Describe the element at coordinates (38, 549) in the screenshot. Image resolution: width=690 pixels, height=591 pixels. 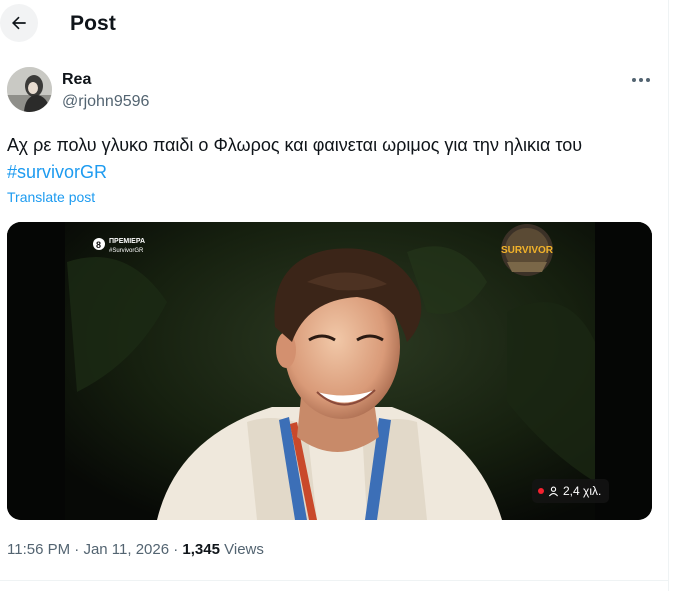
I see `post-time: 11:56 PM` at that location.